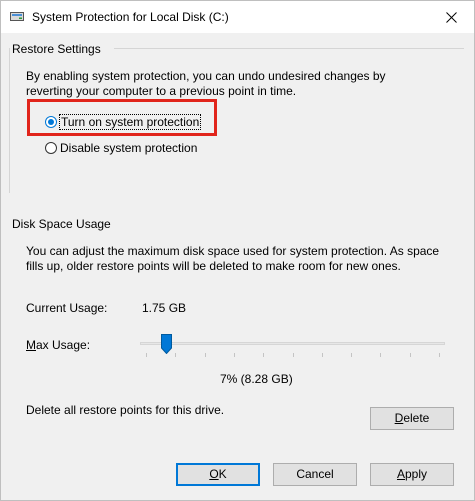  Describe the element at coordinates (9, 120) in the screenshot. I see `restore-settings-left-edge` at that location.